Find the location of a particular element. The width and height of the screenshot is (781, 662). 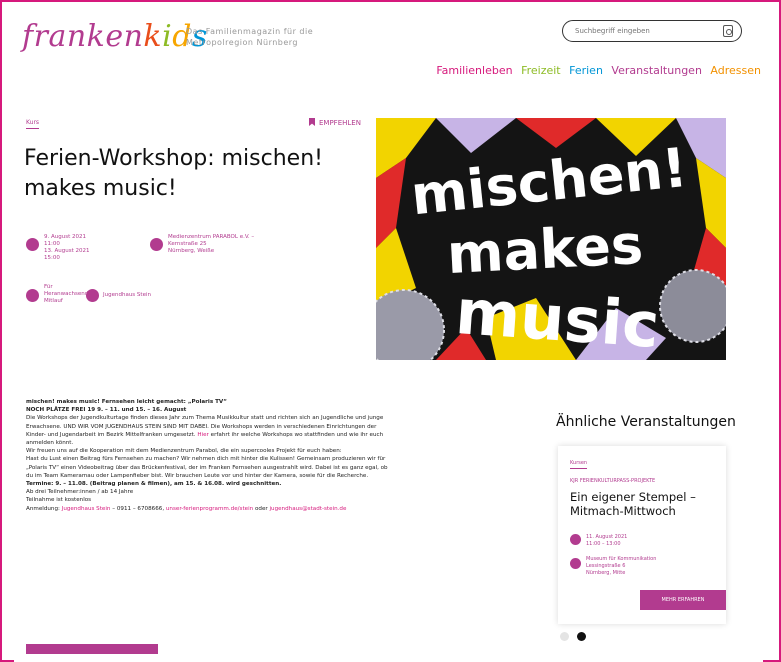

bookmark-button: EMPFEHLEN is located at coordinates (335, 122).